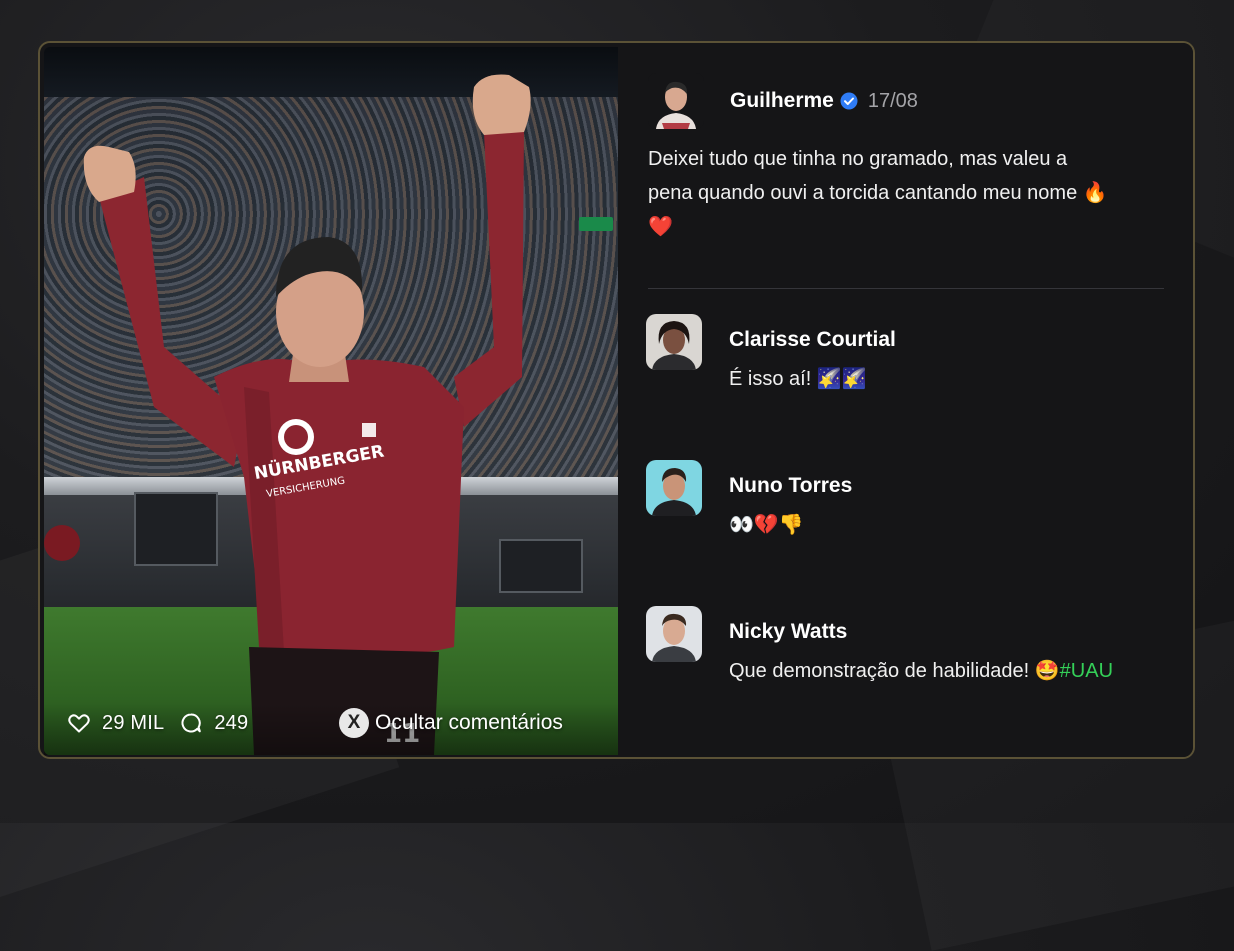 The height and width of the screenshot is (951, 1234). I want to click on x-button-icon: X, so click(354, 723).